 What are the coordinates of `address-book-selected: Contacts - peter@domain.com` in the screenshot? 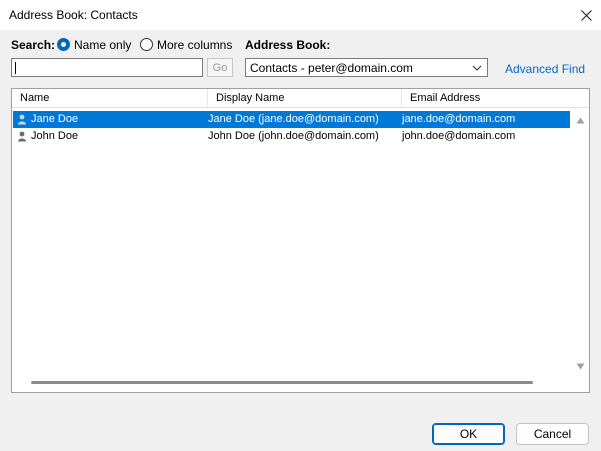 It's located at (331, 68).